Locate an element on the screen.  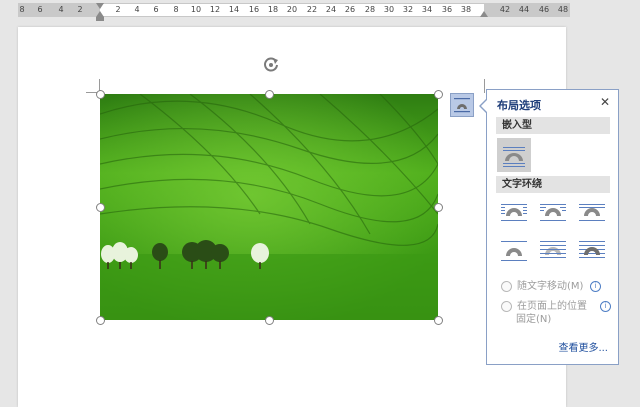
top-bottom-wrap-icon is located at coordinates (514, 251).